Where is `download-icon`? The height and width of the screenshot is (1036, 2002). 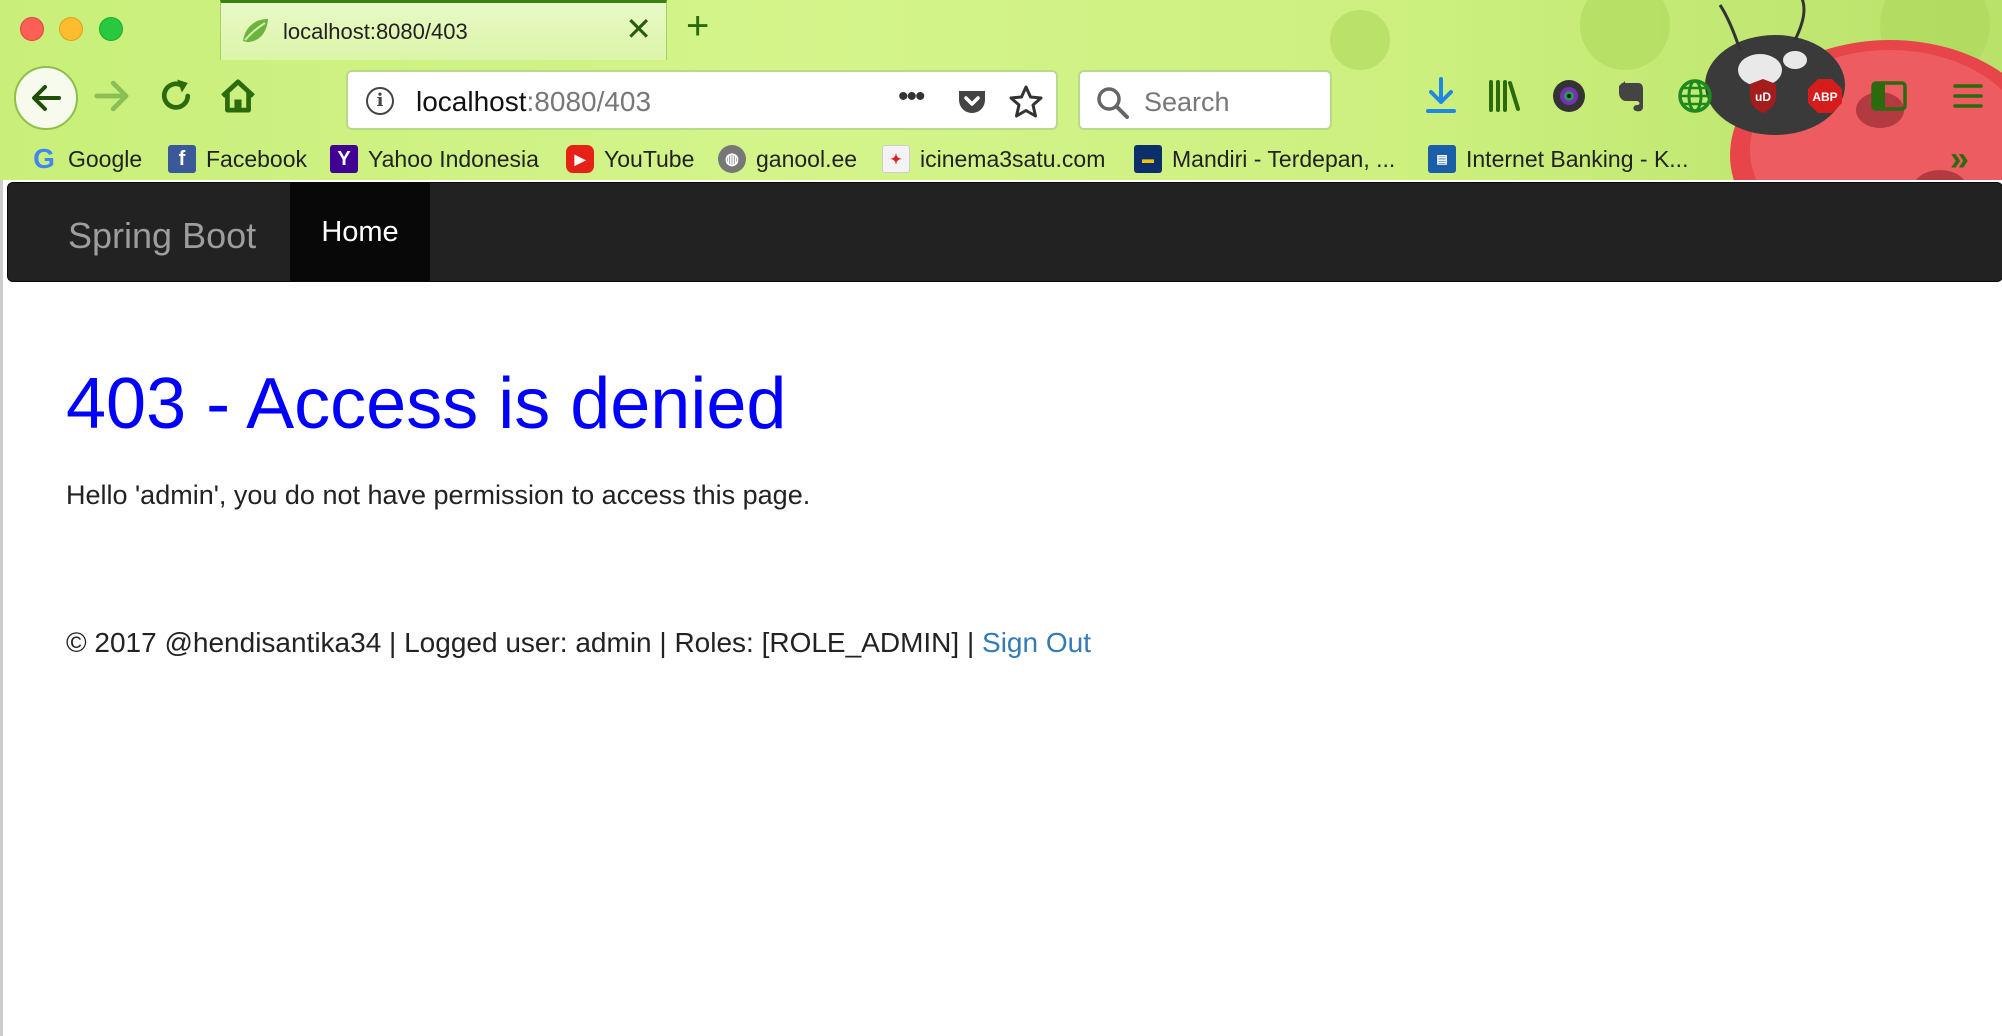 download-icon is located at coordinates (1441, 96).